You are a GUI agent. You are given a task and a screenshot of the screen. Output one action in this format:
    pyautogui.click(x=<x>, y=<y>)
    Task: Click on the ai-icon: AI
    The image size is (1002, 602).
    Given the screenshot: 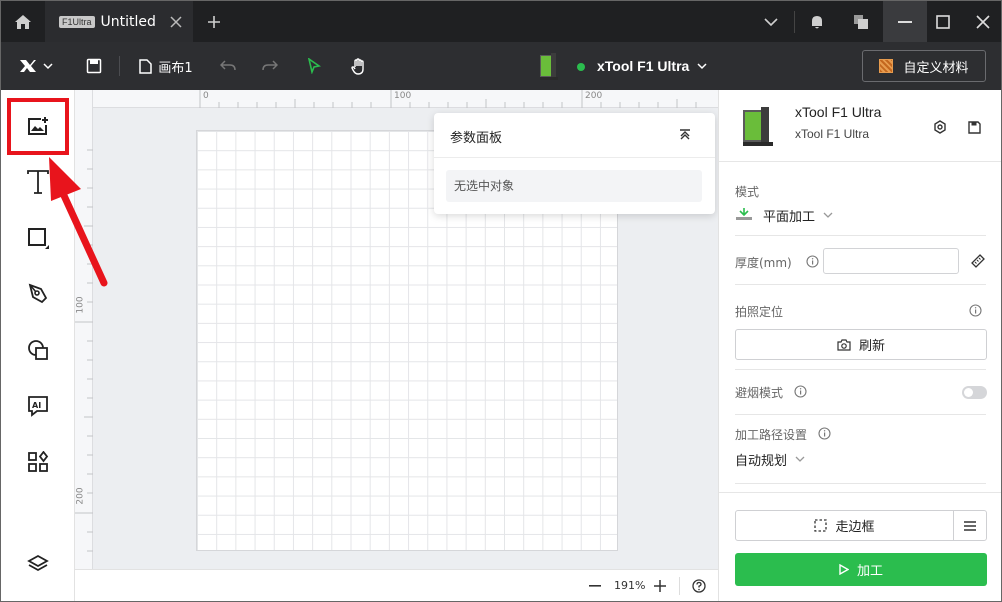 What is the action you would take?
    pyautogui.click(x=38, y=406)
    